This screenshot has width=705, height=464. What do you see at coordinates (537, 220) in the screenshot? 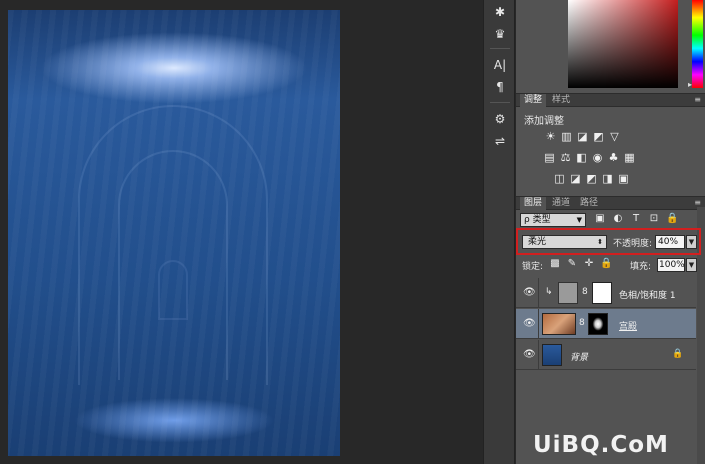
I see `layer-filter-label: ρ 类型` at bounding box center [537, 220].